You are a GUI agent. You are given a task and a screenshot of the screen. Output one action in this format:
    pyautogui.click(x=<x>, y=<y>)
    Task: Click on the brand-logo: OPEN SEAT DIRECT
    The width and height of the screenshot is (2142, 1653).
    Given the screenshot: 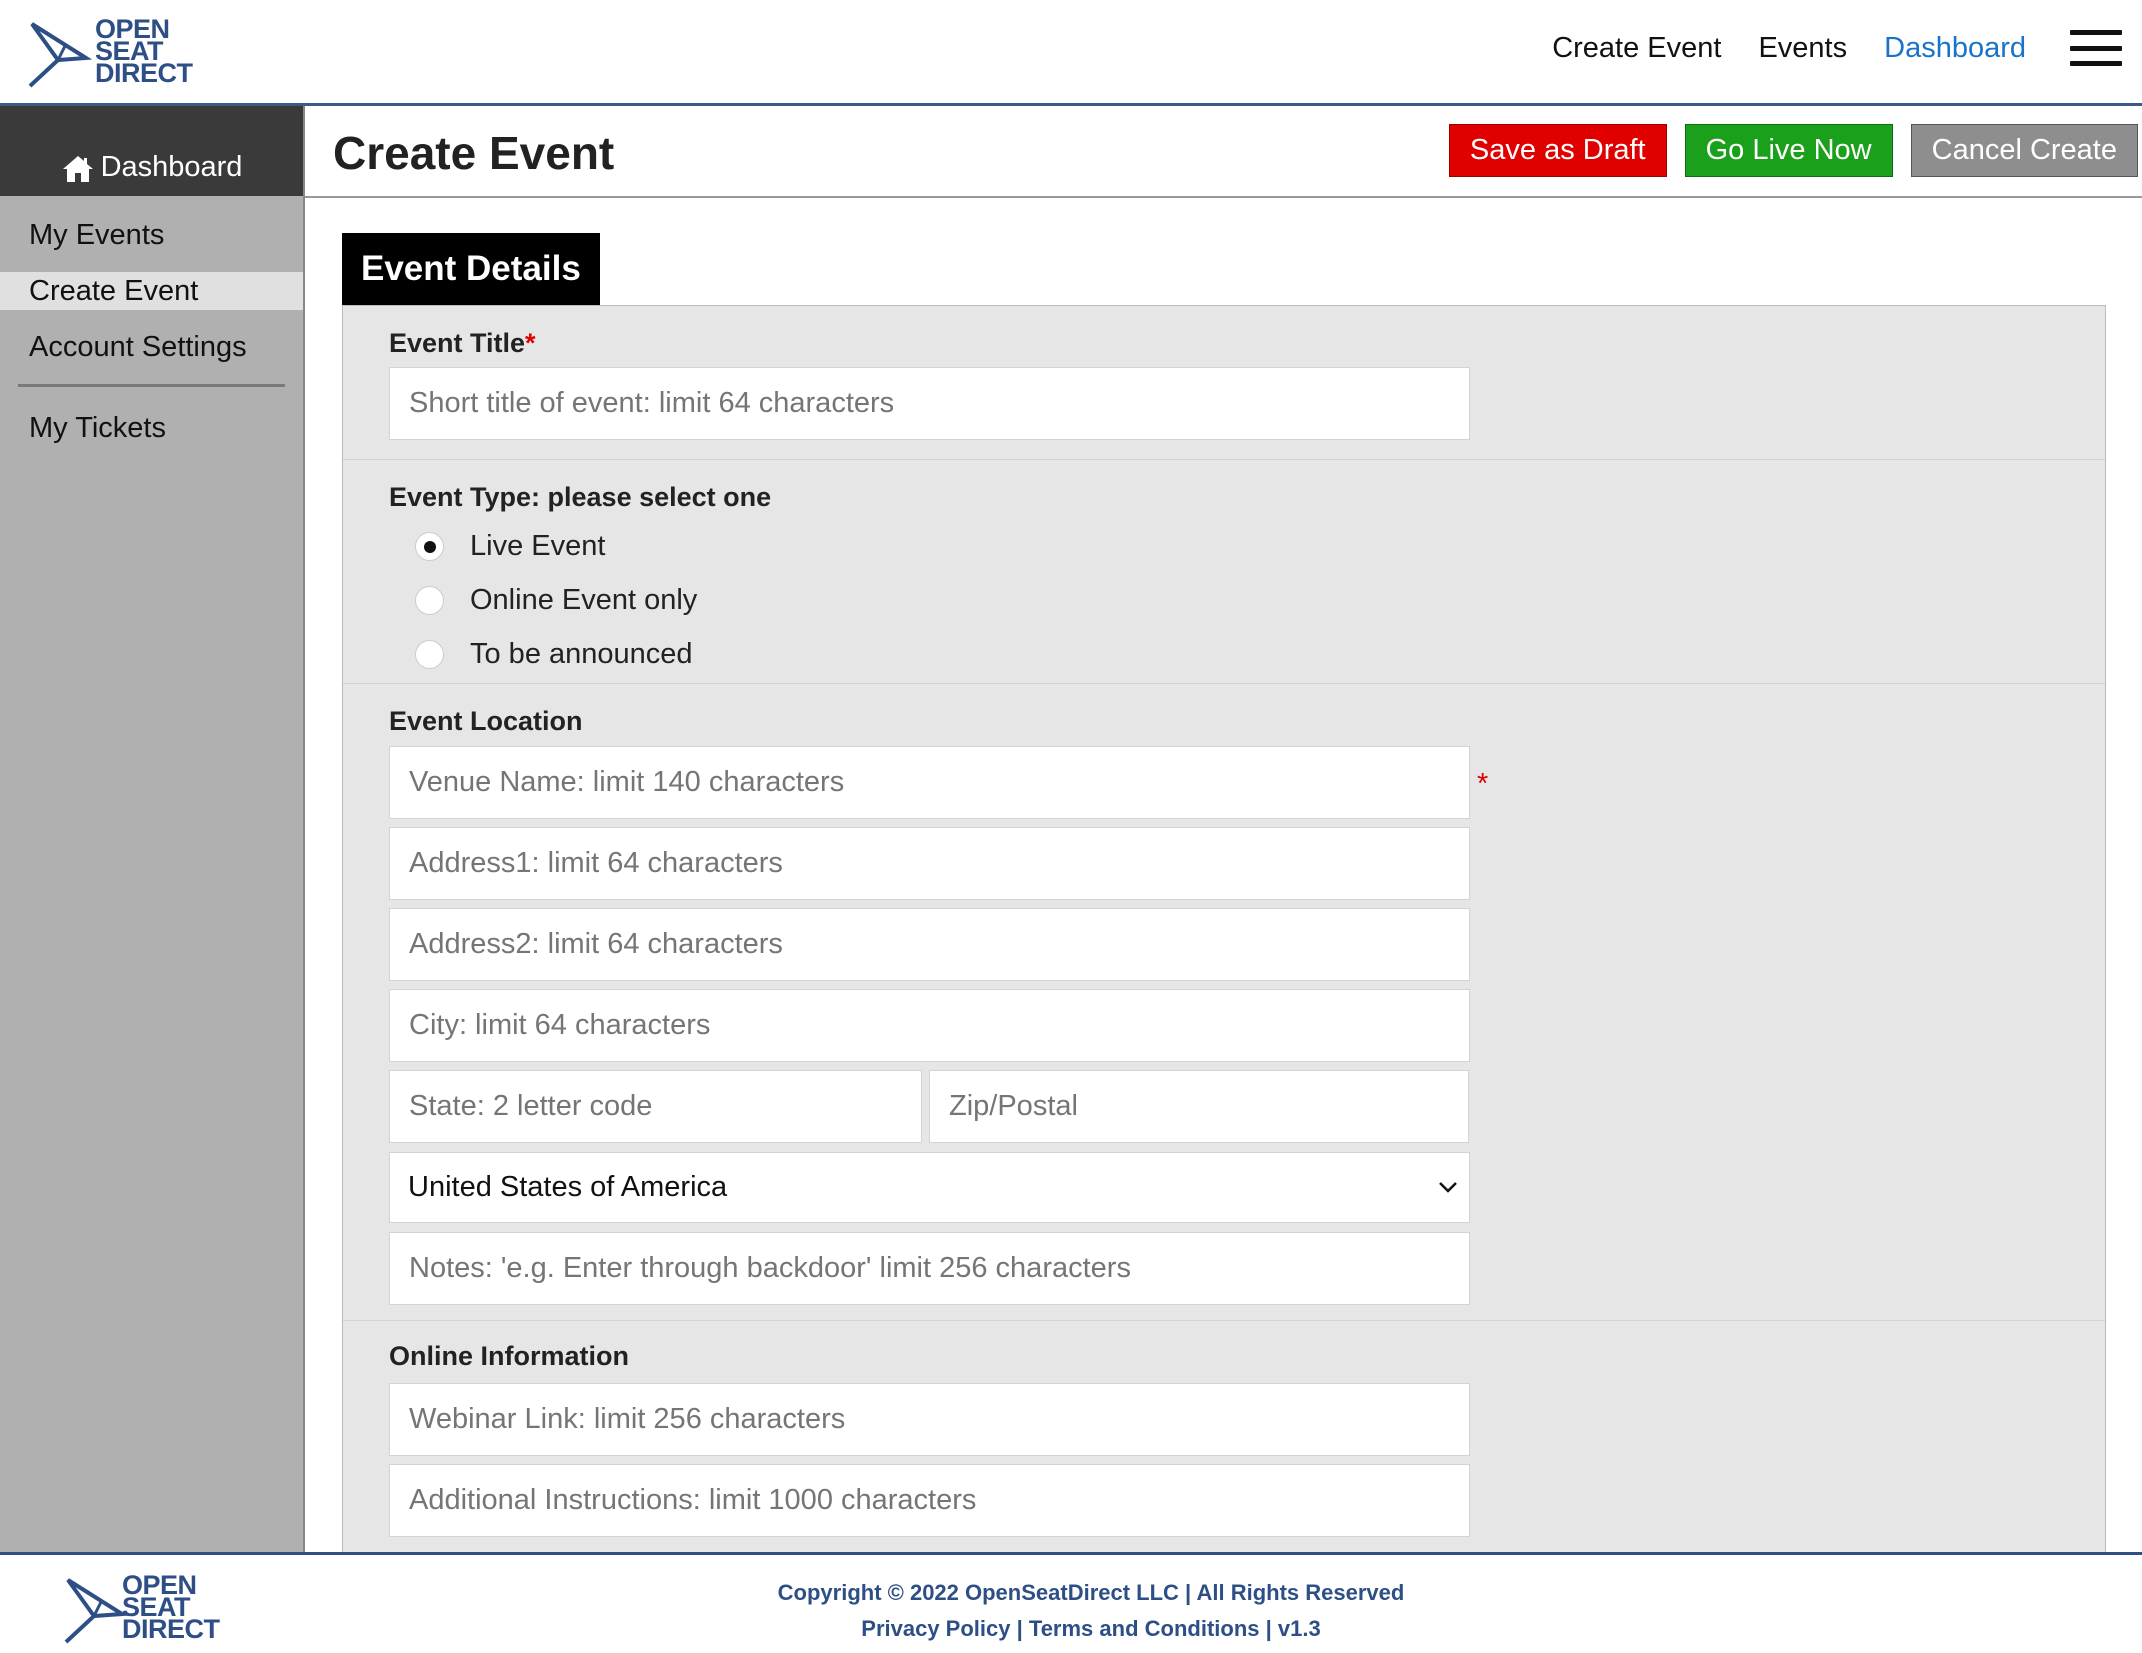 What is the action you would take?
    pyautogui.click(x=110, y=53)
    